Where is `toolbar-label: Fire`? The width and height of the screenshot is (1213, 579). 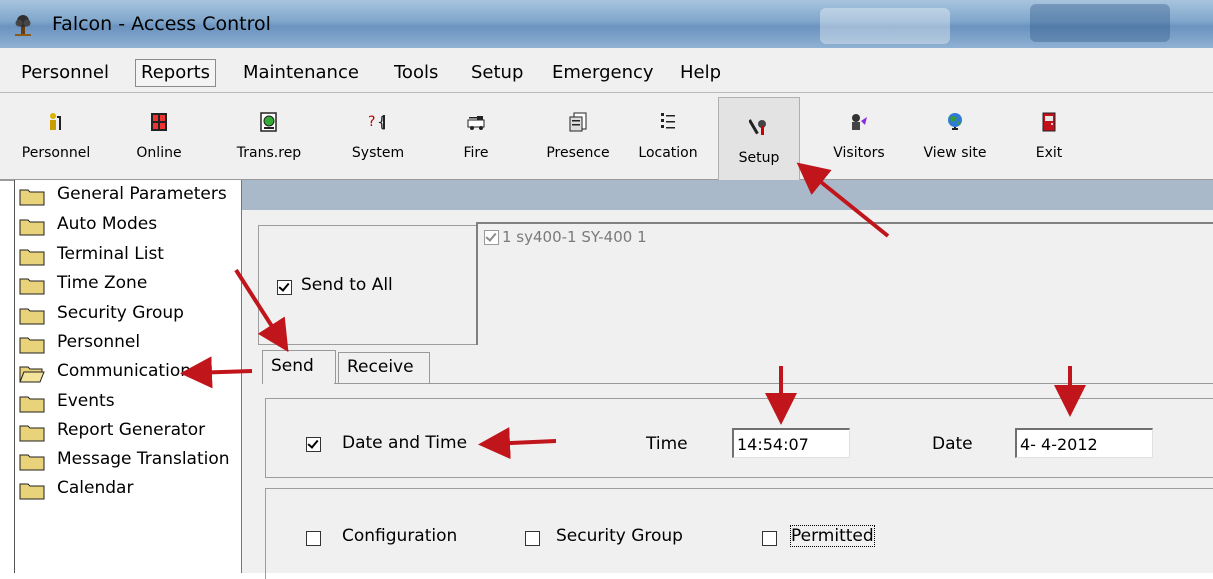
toolbar-label: Fire is located at coordinates (476, 153).